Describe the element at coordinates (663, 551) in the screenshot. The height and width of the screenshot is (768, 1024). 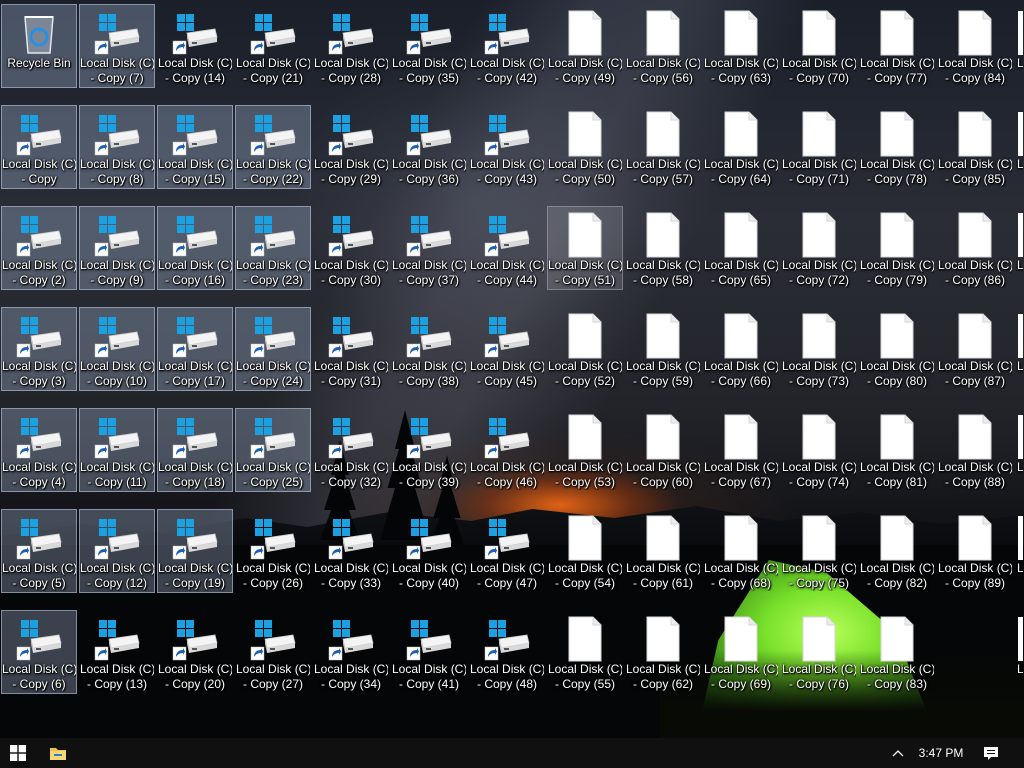
I see `local-disk-copy-file: Local Disk (C) - Copy (61)` at that location.